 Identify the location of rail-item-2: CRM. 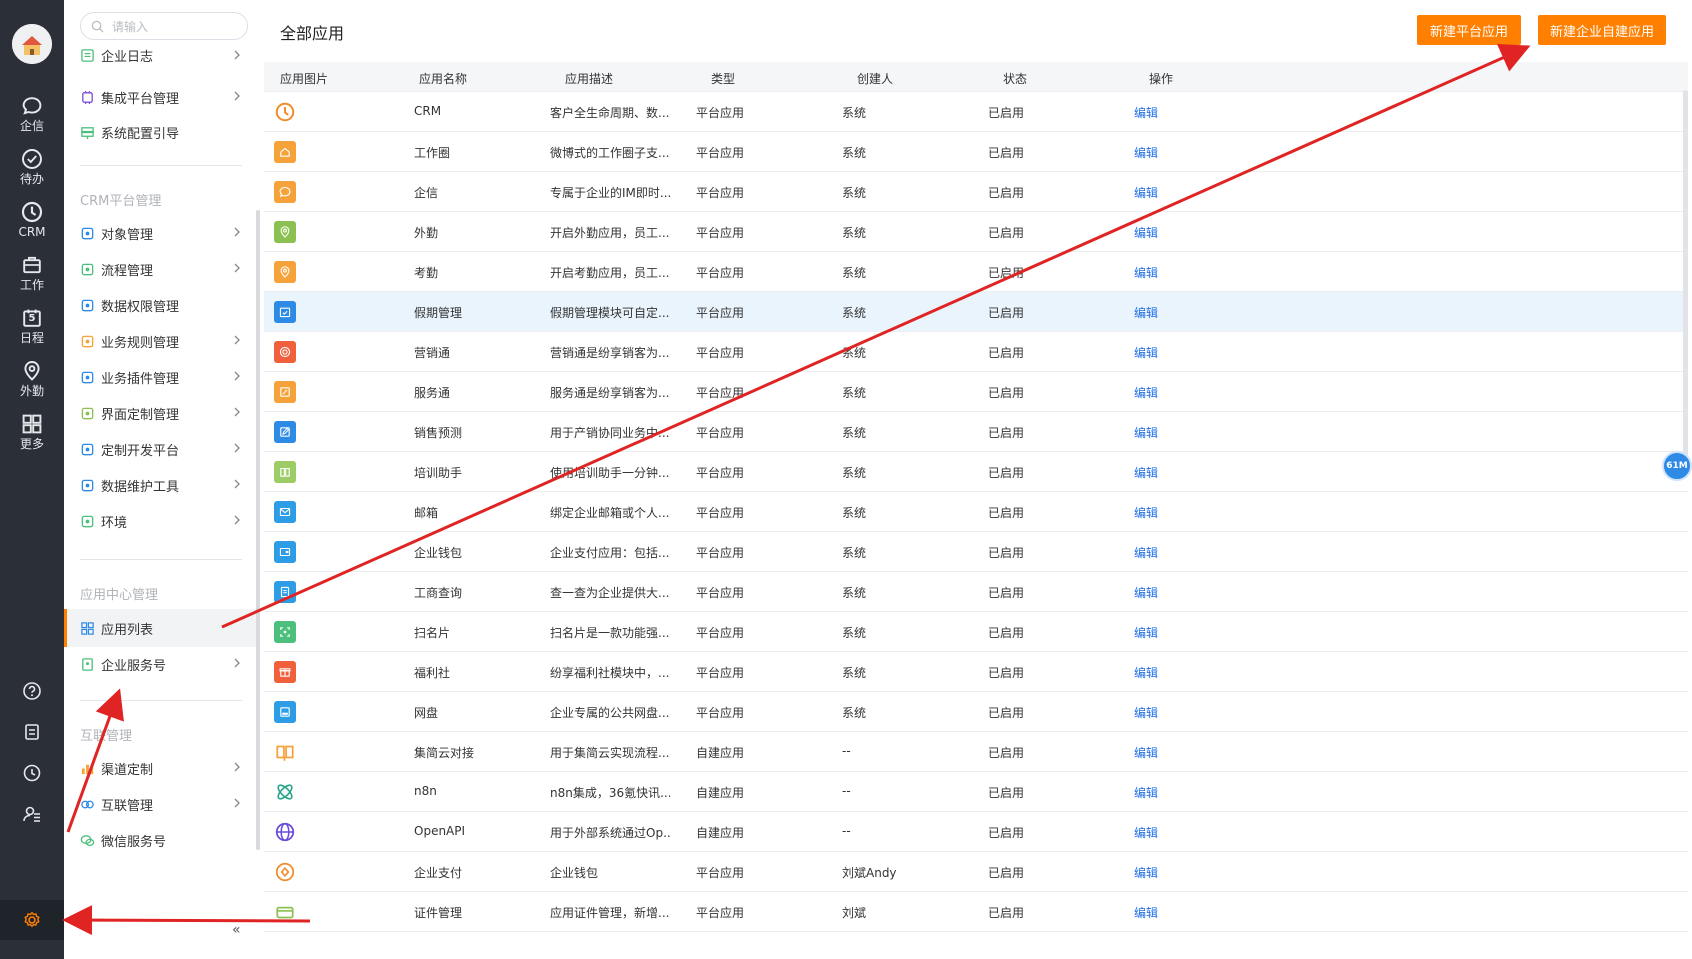
(32, 222).